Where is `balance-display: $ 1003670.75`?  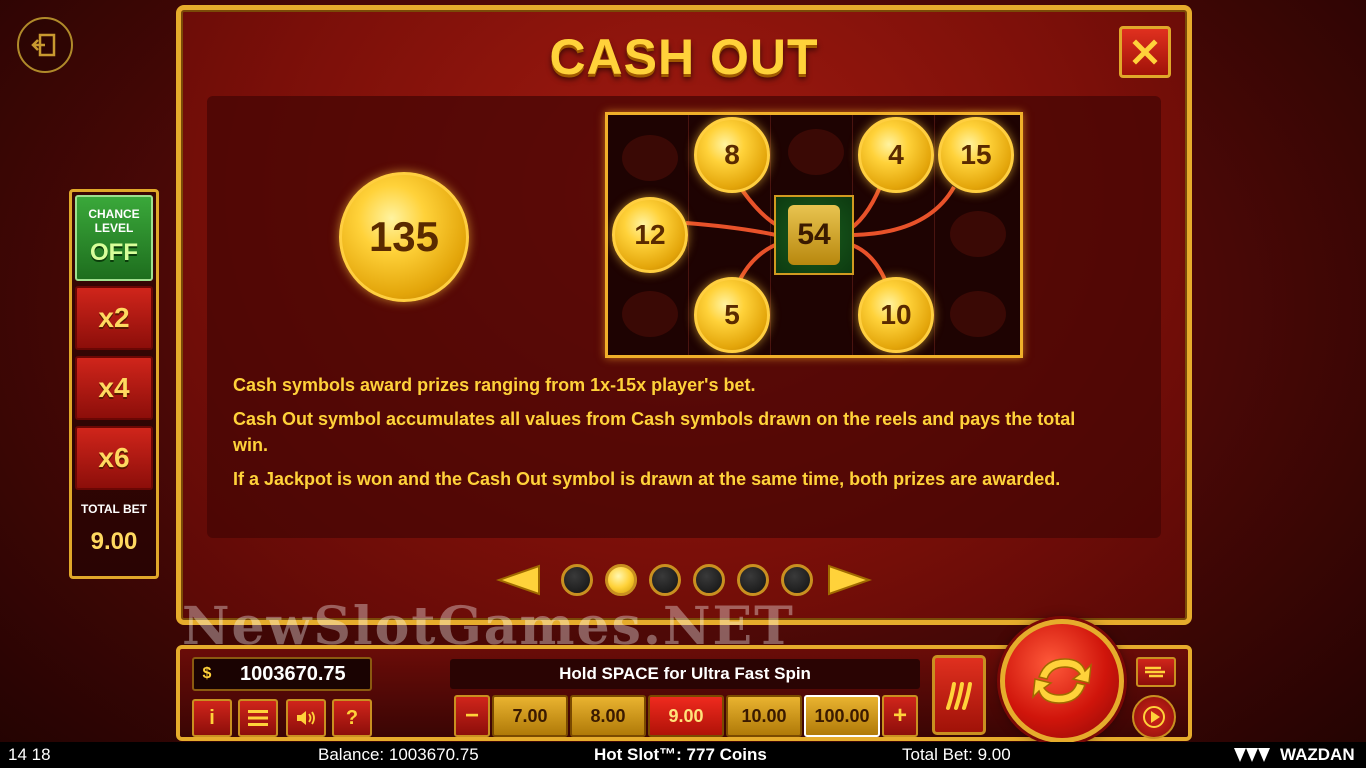
balance-display: $ 1003670.75 is located at coordinates (282, 674).